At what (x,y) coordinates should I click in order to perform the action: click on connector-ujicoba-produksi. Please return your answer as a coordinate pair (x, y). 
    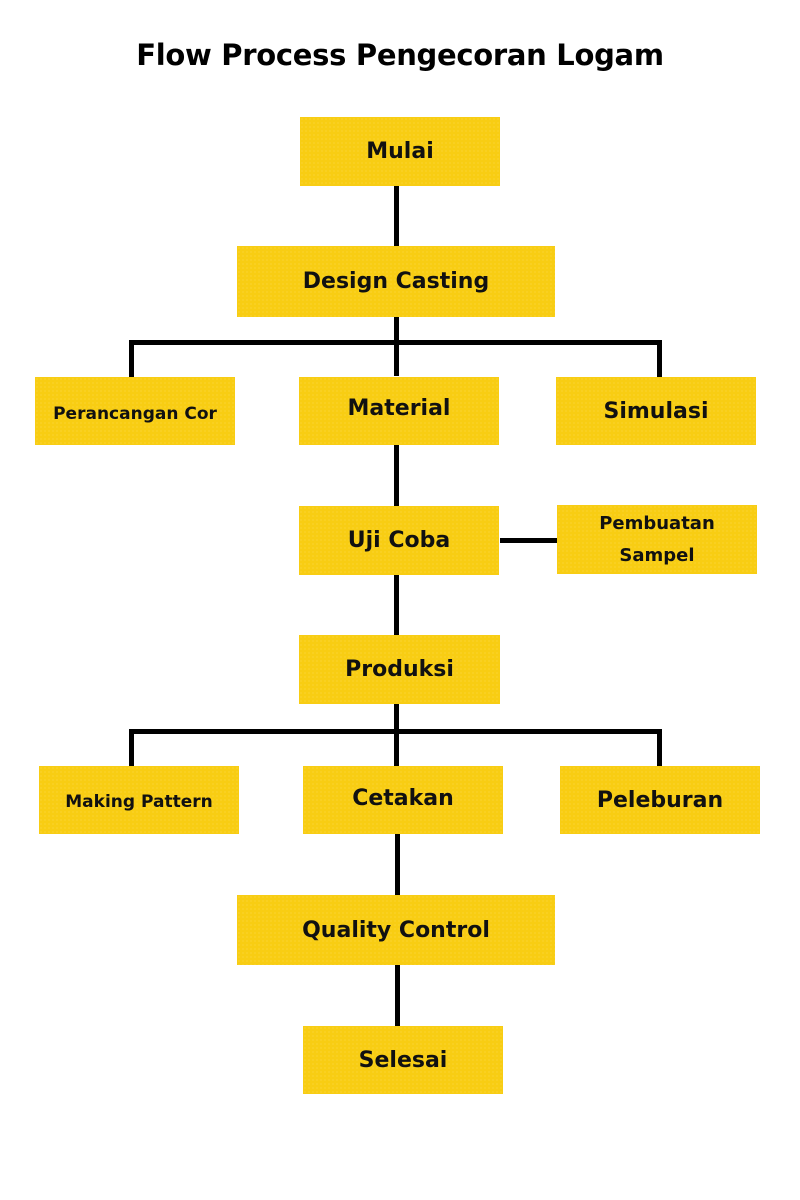
    Looking at the image, I should click on (396, 605).